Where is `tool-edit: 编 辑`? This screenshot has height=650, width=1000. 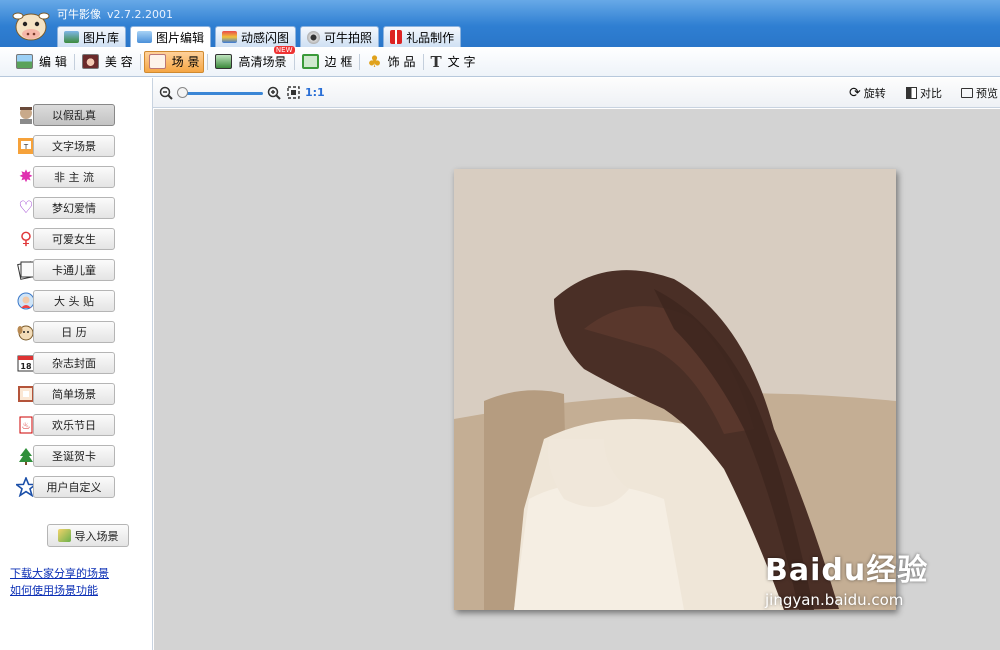 tool-edit: 编 辑 is located at coordinates (41, 62).